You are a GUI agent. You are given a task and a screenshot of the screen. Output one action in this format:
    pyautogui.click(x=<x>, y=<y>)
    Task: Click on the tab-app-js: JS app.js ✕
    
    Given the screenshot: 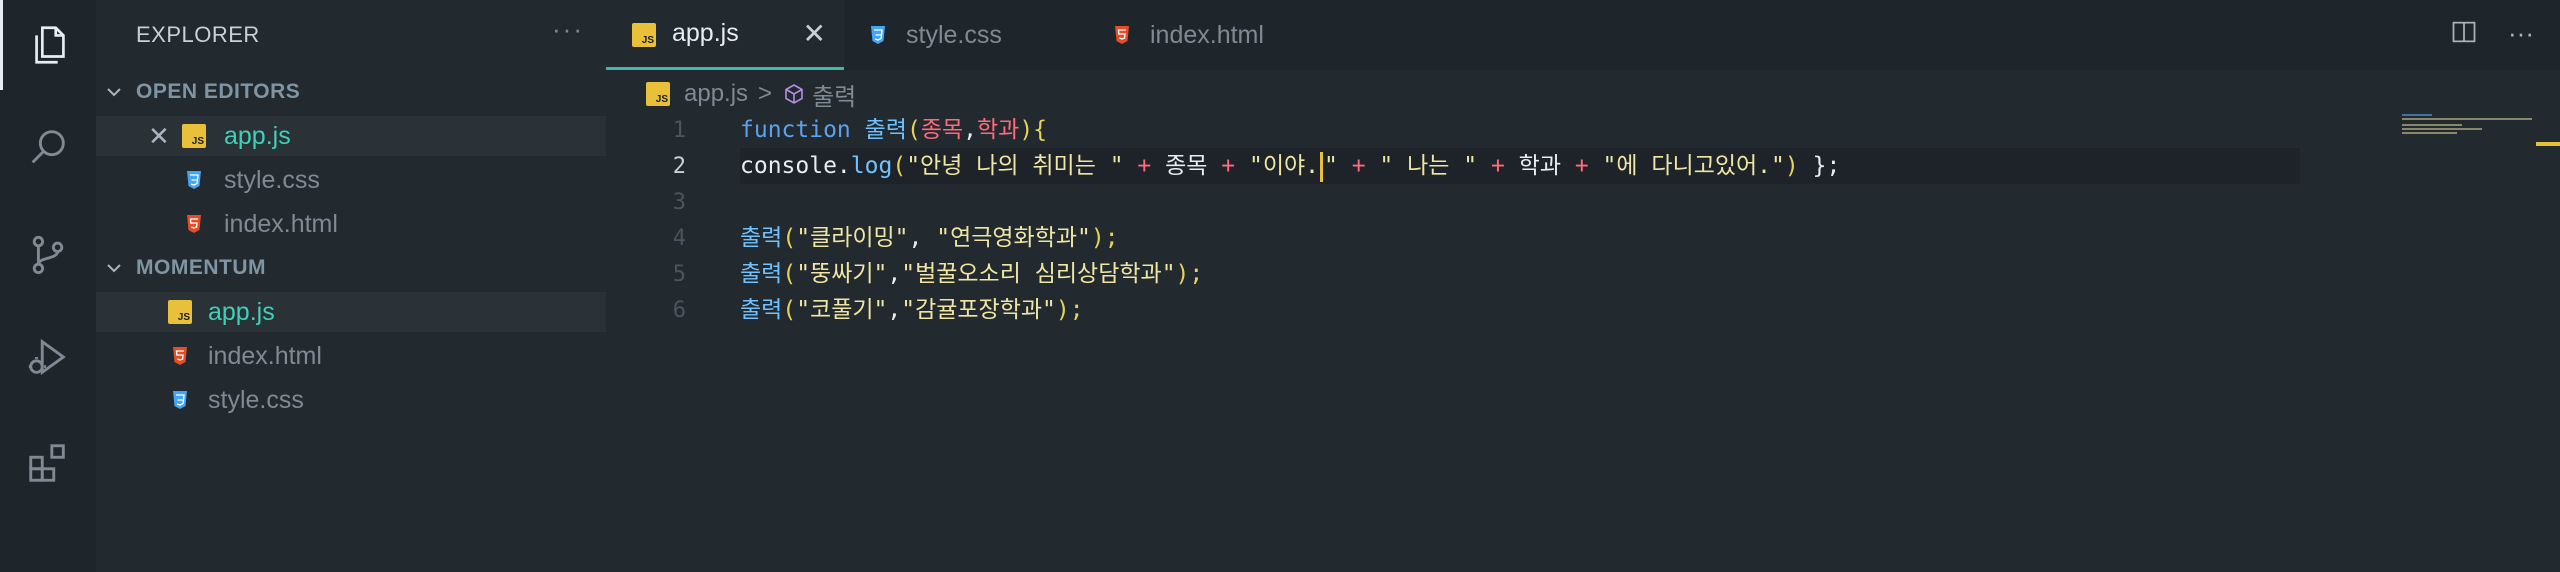 What is the action you would take?
    pyautogui.click(x=725, y=35)
    